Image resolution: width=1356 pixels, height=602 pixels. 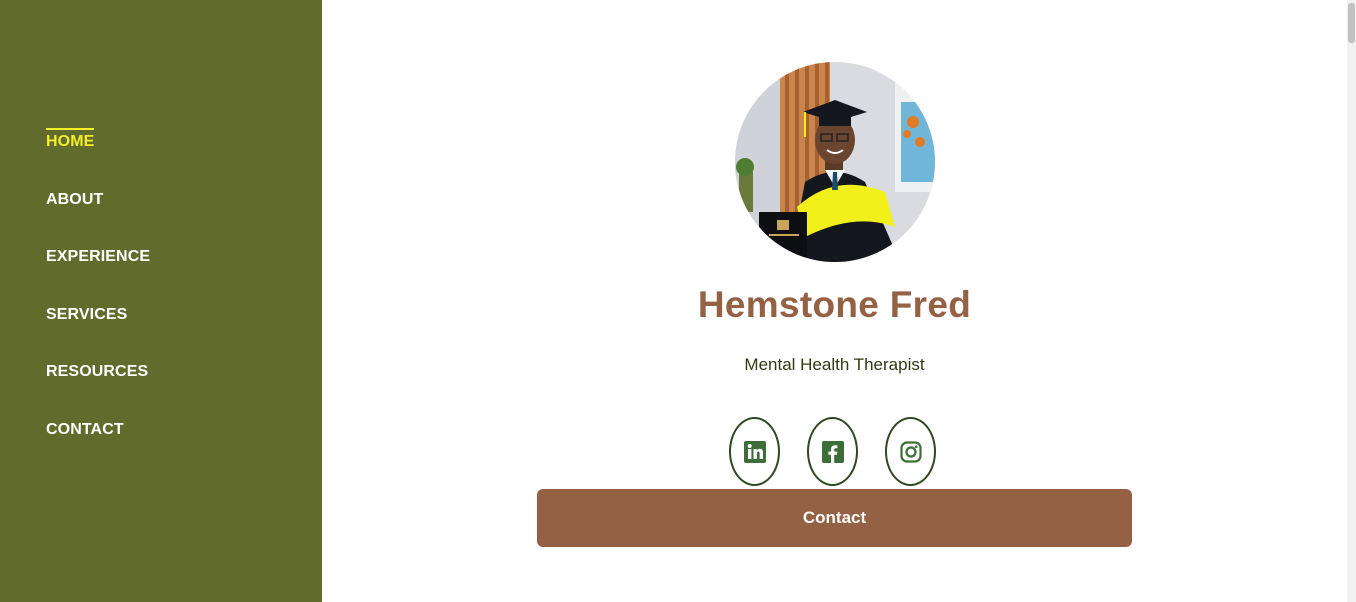 What do you see at coordinates (98, 387) in the screenshot?
I see `sidebar-item-resources: RESOURCES` at bounding box center [98, 387].